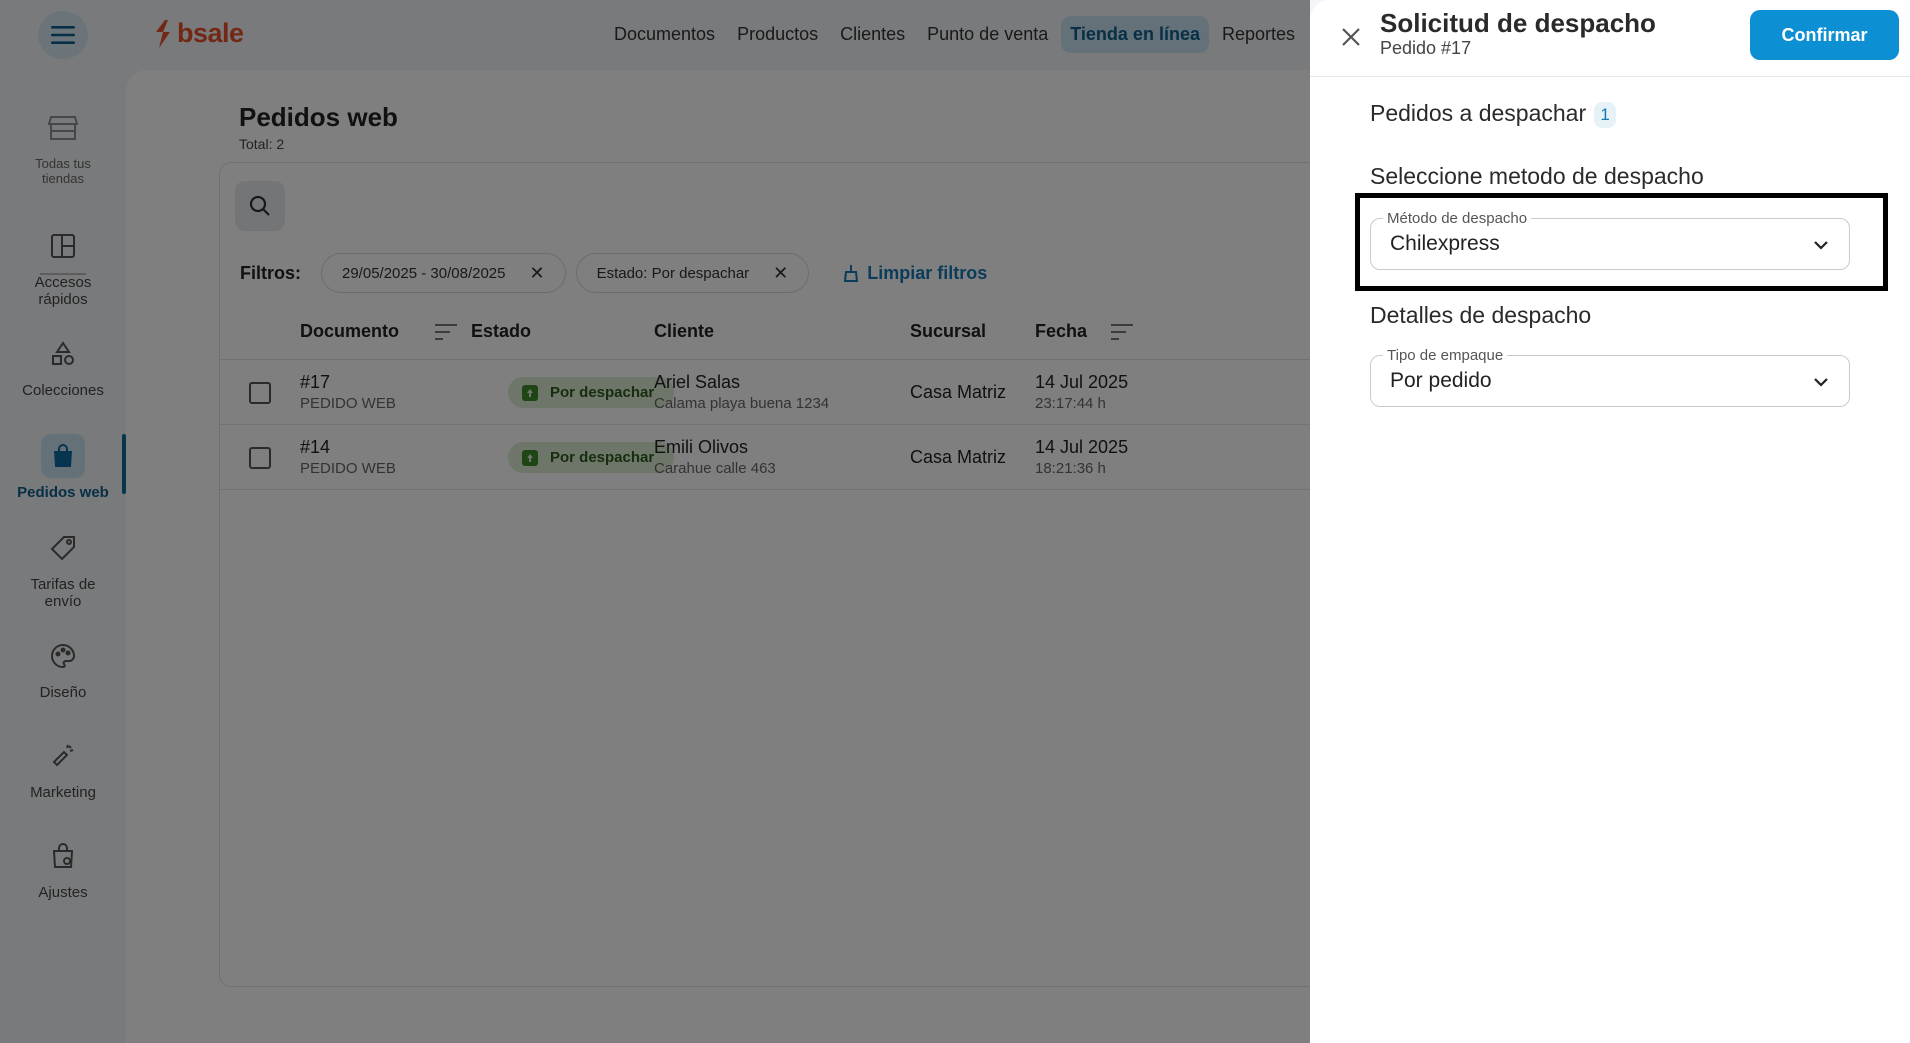  I want to click on orders-to-dispatch-heading: Pedidos a despachar 1, so click(1493, 113).